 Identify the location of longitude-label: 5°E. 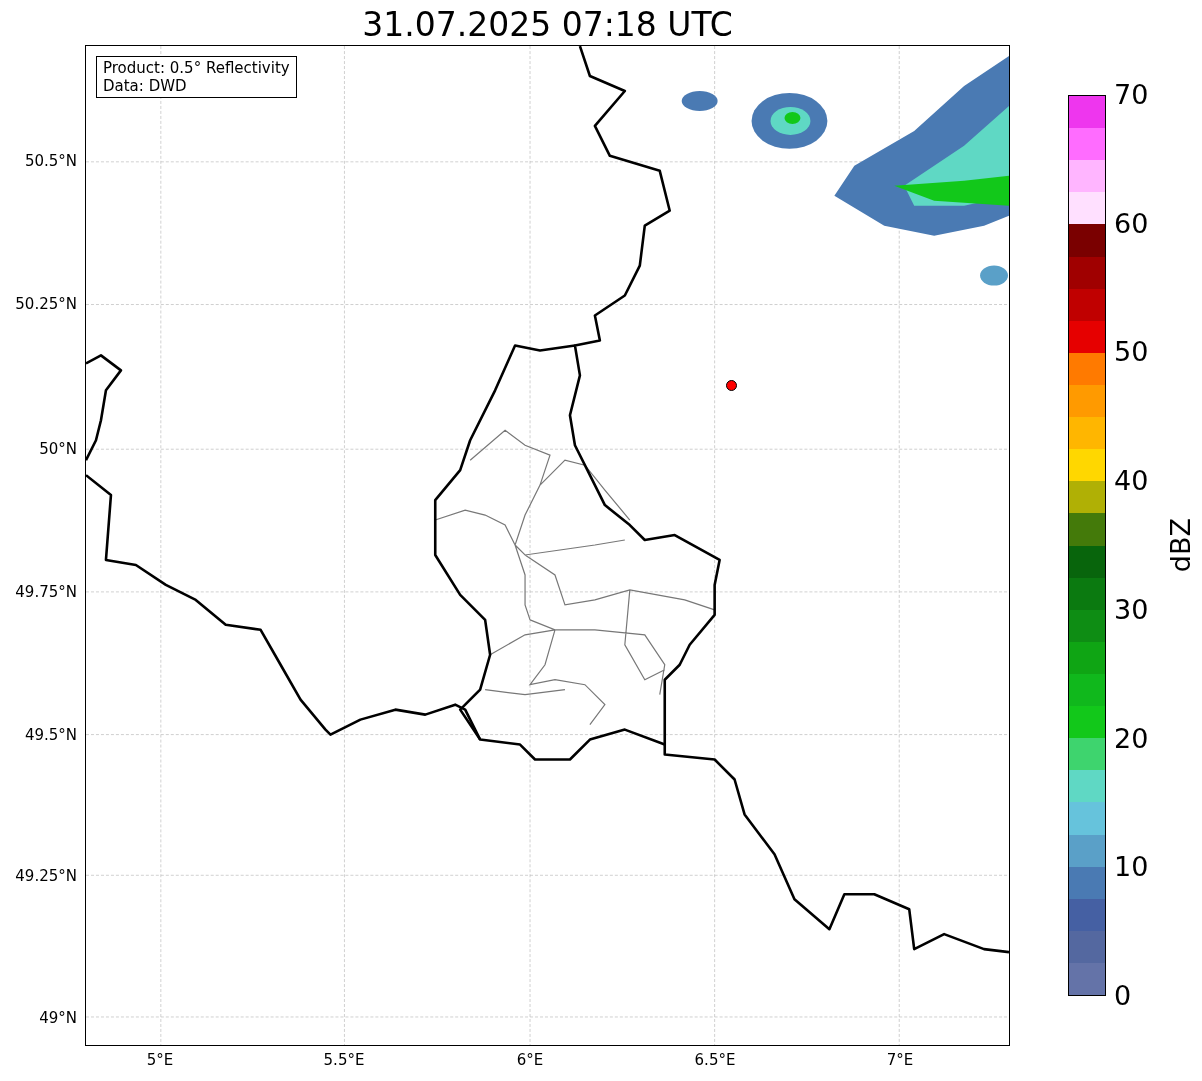
(160, 1060).